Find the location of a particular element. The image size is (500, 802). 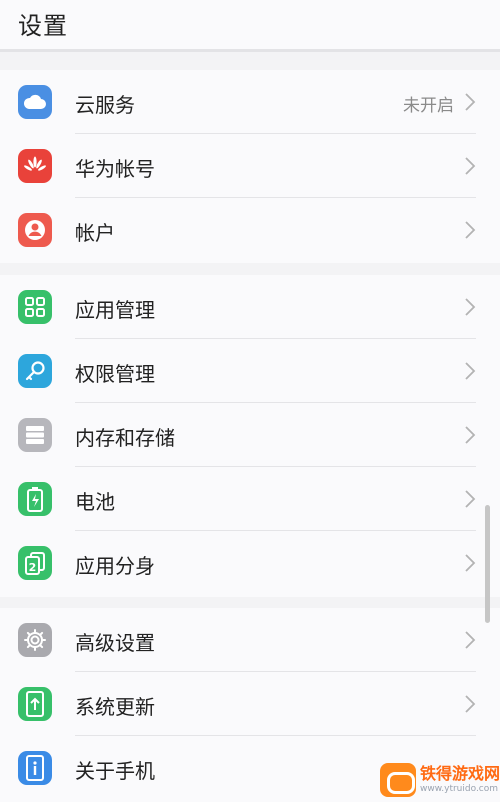

settings-item-huawei-account: 华为帐号 is located at coordinates (250, 166).